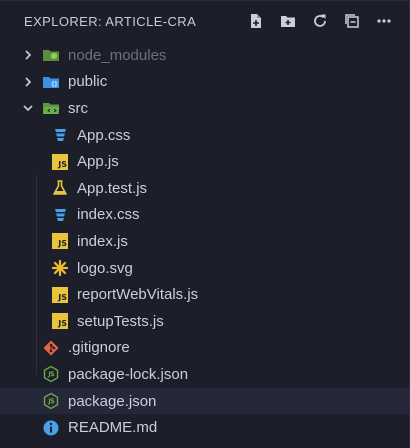 This screenshot has height=448, width=410. I want to click on file-package-lock-json: package-lock.json, so click(204, 374).